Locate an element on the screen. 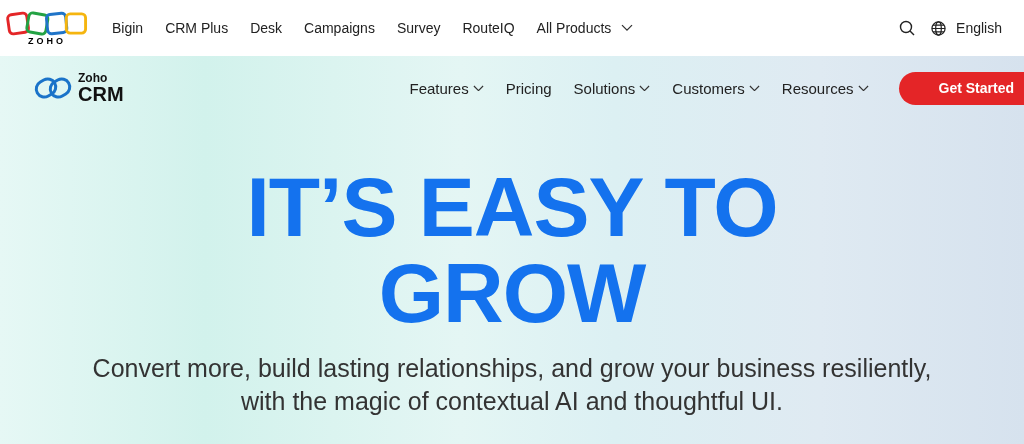  product-link: Desk is located at coordinates (266, 28).